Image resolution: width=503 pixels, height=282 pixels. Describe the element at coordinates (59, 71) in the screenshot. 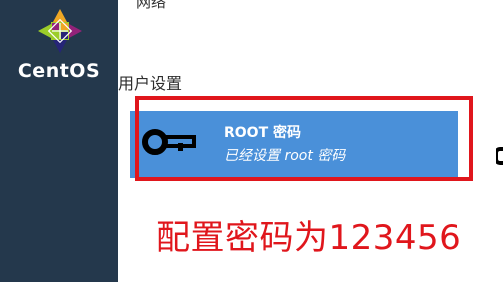

I see `brand-name: CentOS` at that location.